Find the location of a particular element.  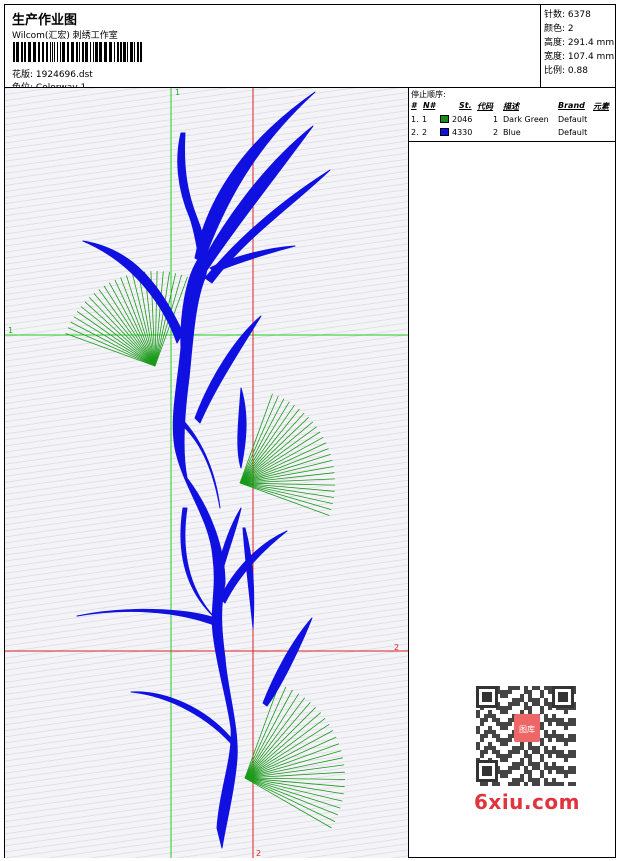

guide-label-v1: 1 is located at coordinates (177, 92).